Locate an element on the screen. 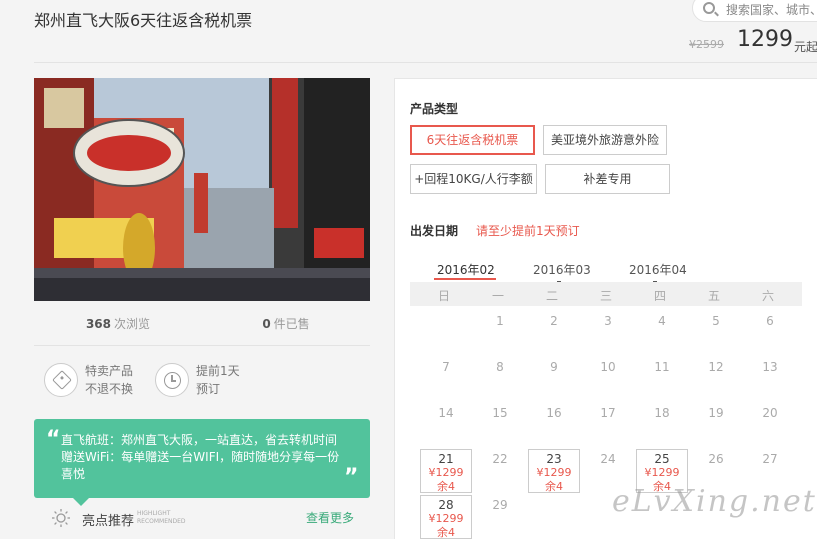 This screenshot has height=539, width=817. calendar-day: 11 is located at coordinates (662, 367).